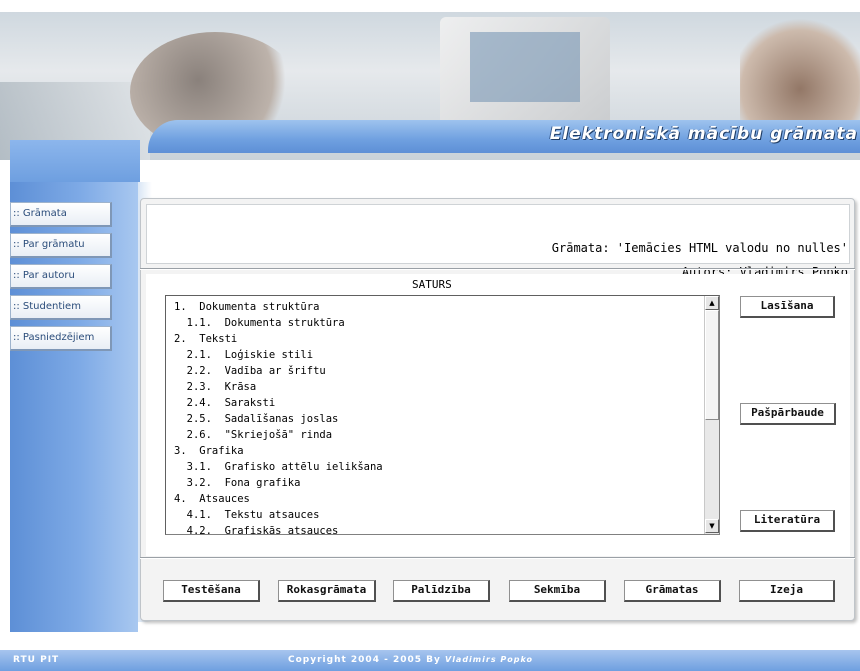  I want to click on handbook-button: Rokasgrāmata, so click(327, 591).